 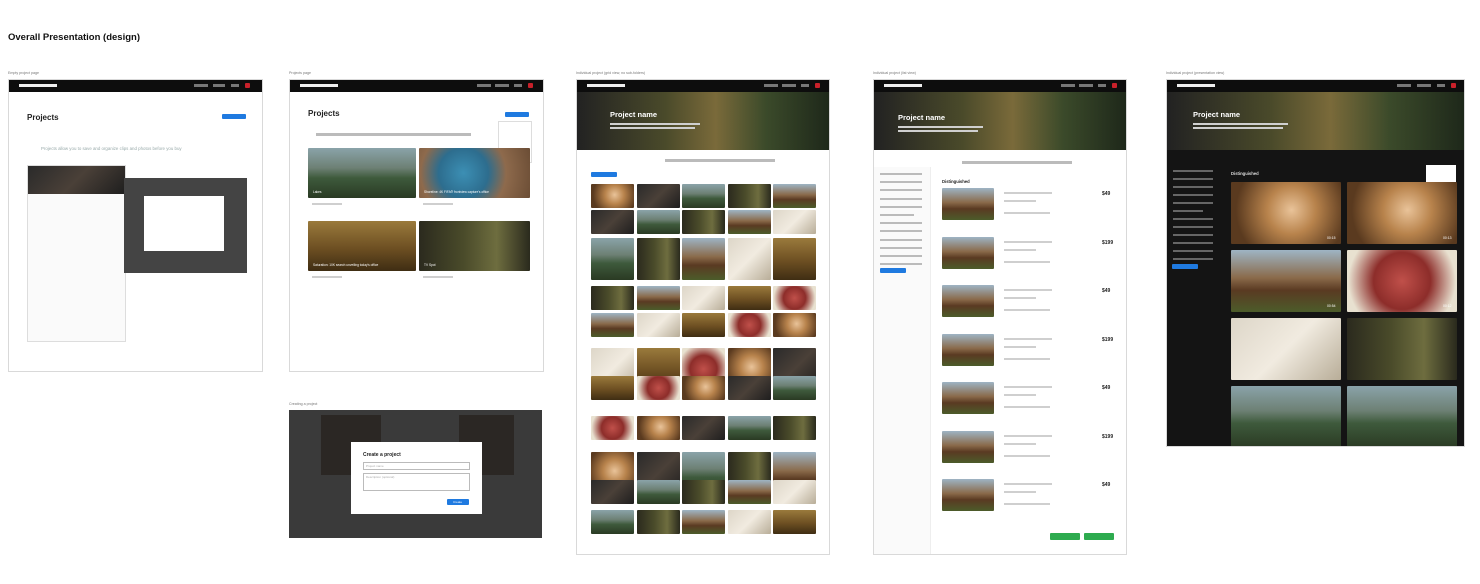 I want to click on project-description-input: Description (optional), so click(x=416, y=482).